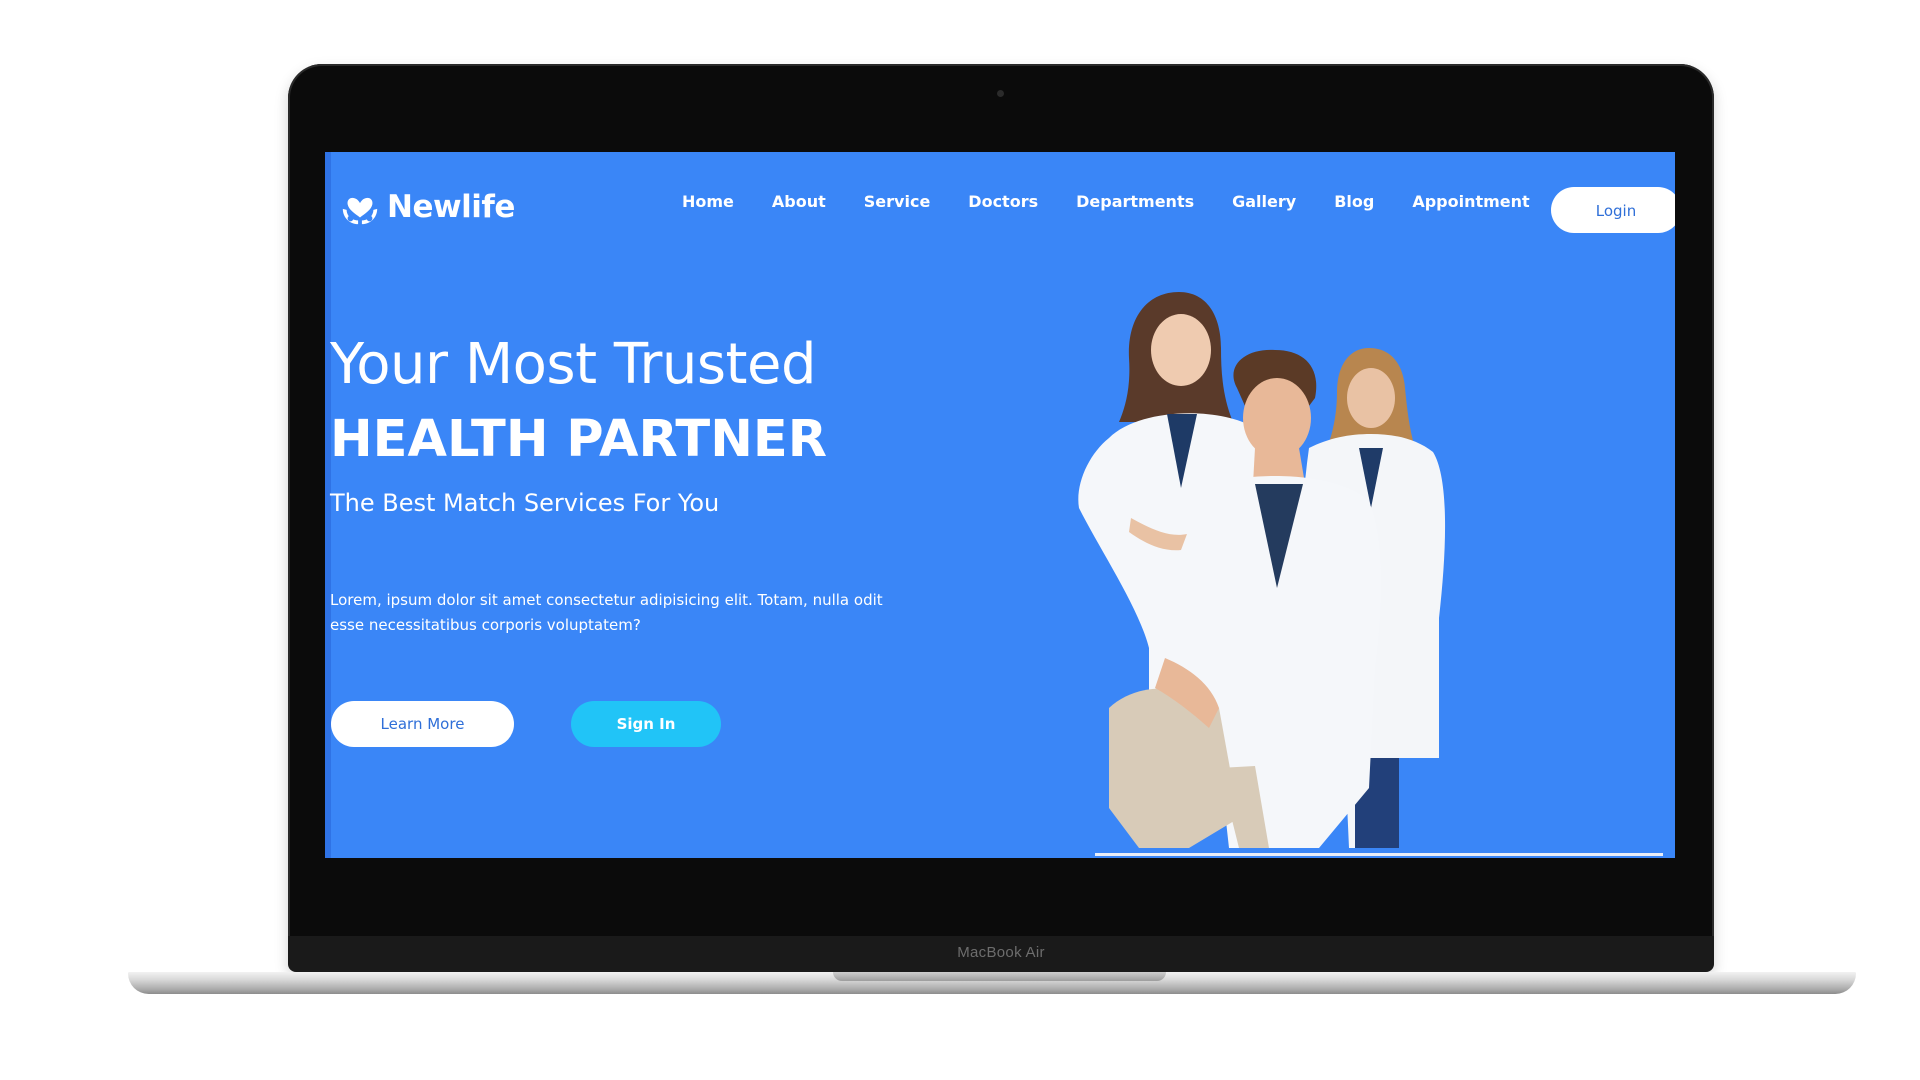  I want to click on nav-appointment: Appointment, so click(1470, 202).